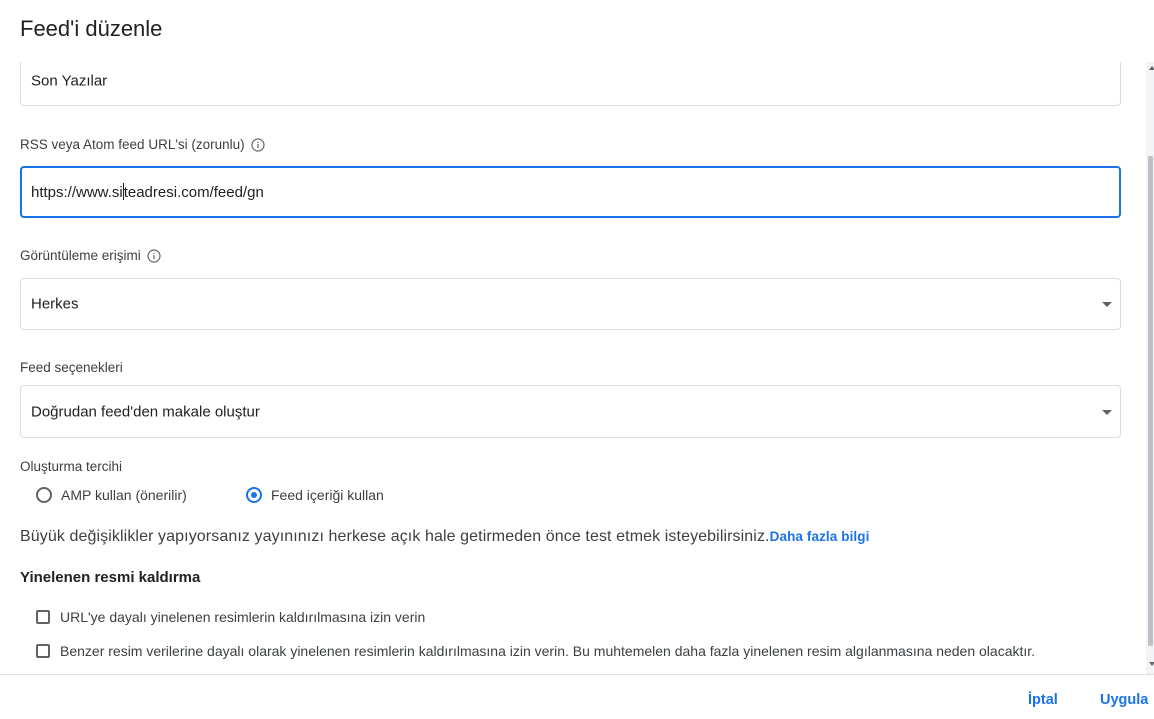 Image resolution: width=1154 pixels, height=719 pixels. What do you see at coordinates (570, 304) in the screenshot?
I see `access-select: Herkes` at bounding box center [570, 304].